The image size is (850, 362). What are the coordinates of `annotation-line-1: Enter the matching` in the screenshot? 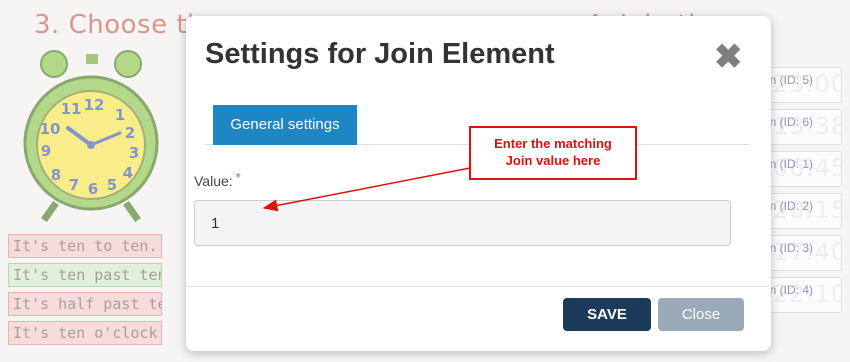 It's located at (553, 143).